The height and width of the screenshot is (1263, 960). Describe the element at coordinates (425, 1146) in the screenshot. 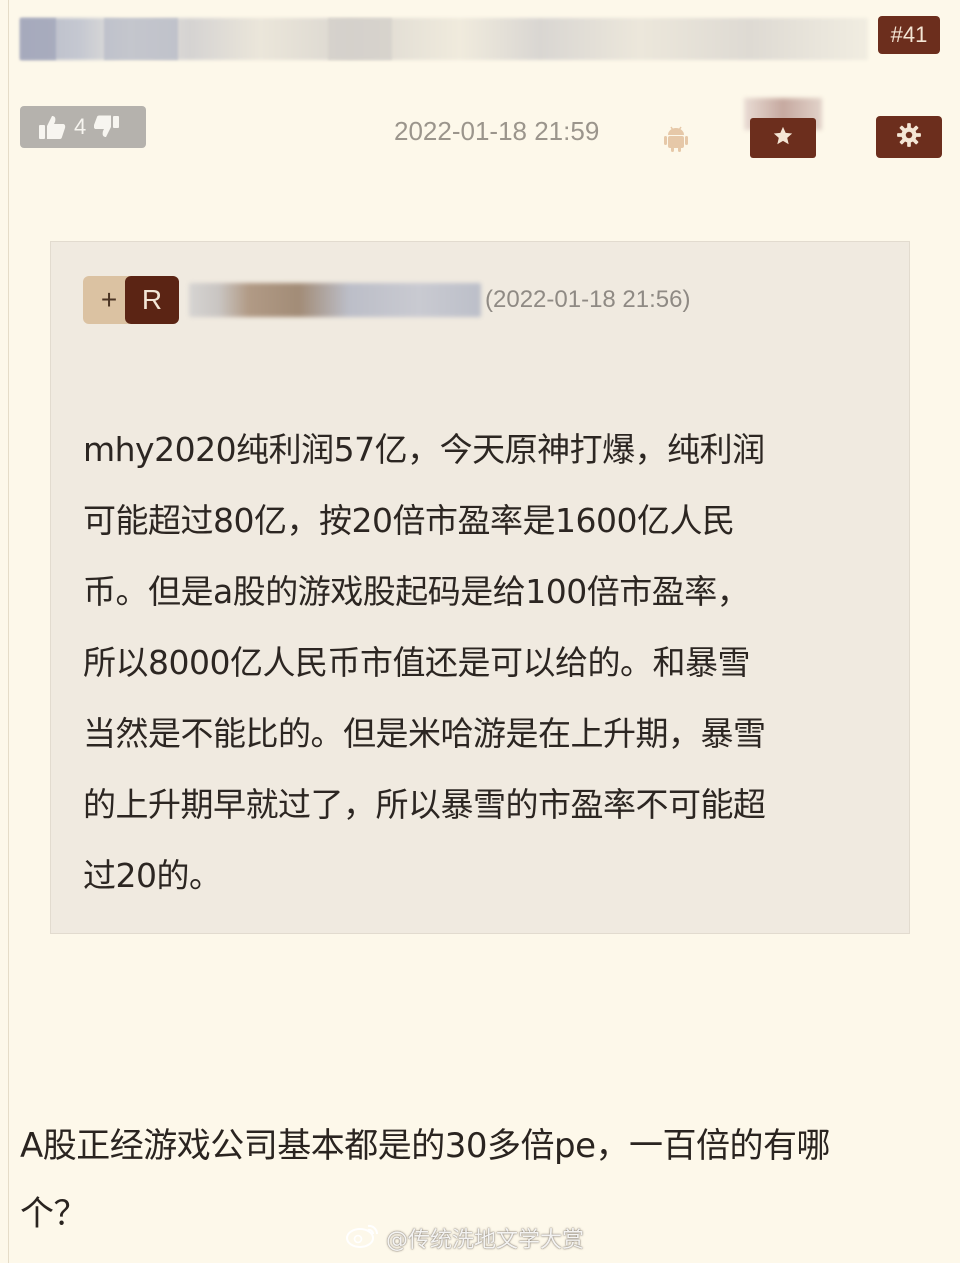

I see `reply-line: A股正经游戏公司基本都是的30多倍pe，一百倍的有哪` at that location.